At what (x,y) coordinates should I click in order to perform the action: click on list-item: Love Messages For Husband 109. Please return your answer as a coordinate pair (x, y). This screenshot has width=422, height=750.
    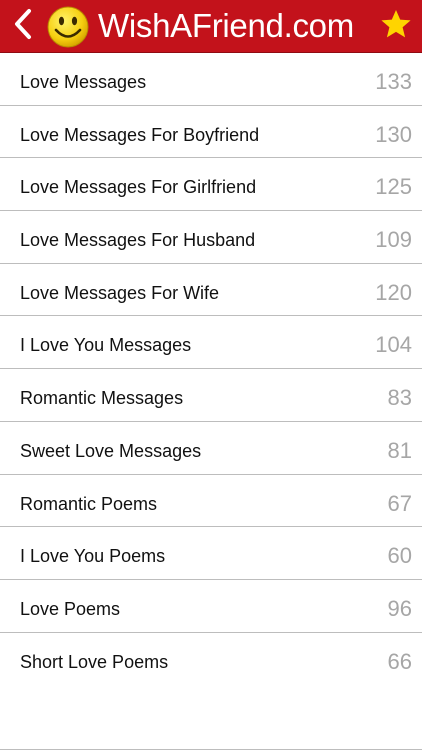
    Looking at the image, I should click on (211, 237).